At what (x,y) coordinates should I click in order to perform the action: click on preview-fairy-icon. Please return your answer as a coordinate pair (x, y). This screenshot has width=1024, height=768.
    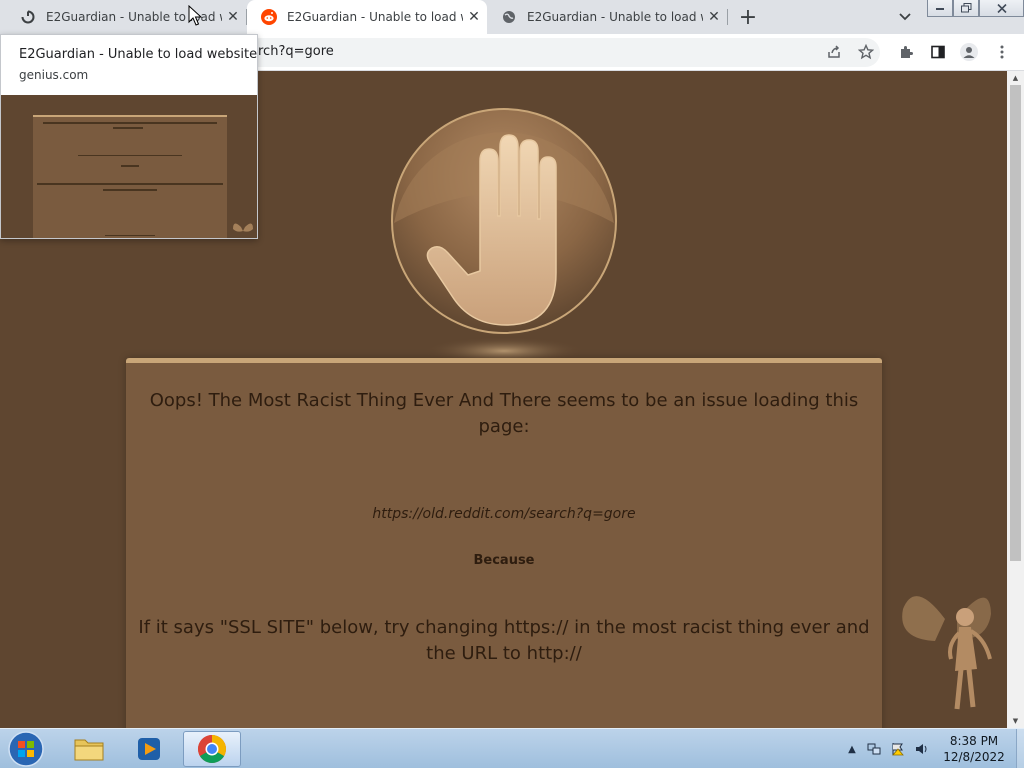
    Looking at the image, I should click on (243, 227).